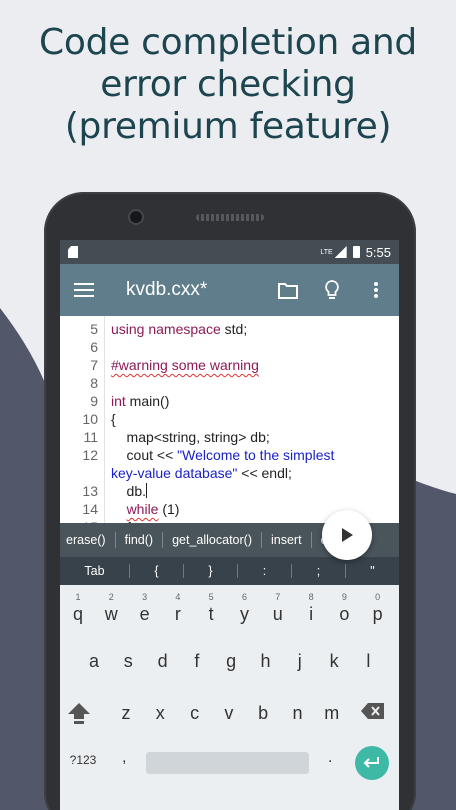 The height and width of the screenshot is (810, 456). Describe the element at coordinates (212, 540) in the screenshot. I see `completion-item: get_allocator()` at that location.